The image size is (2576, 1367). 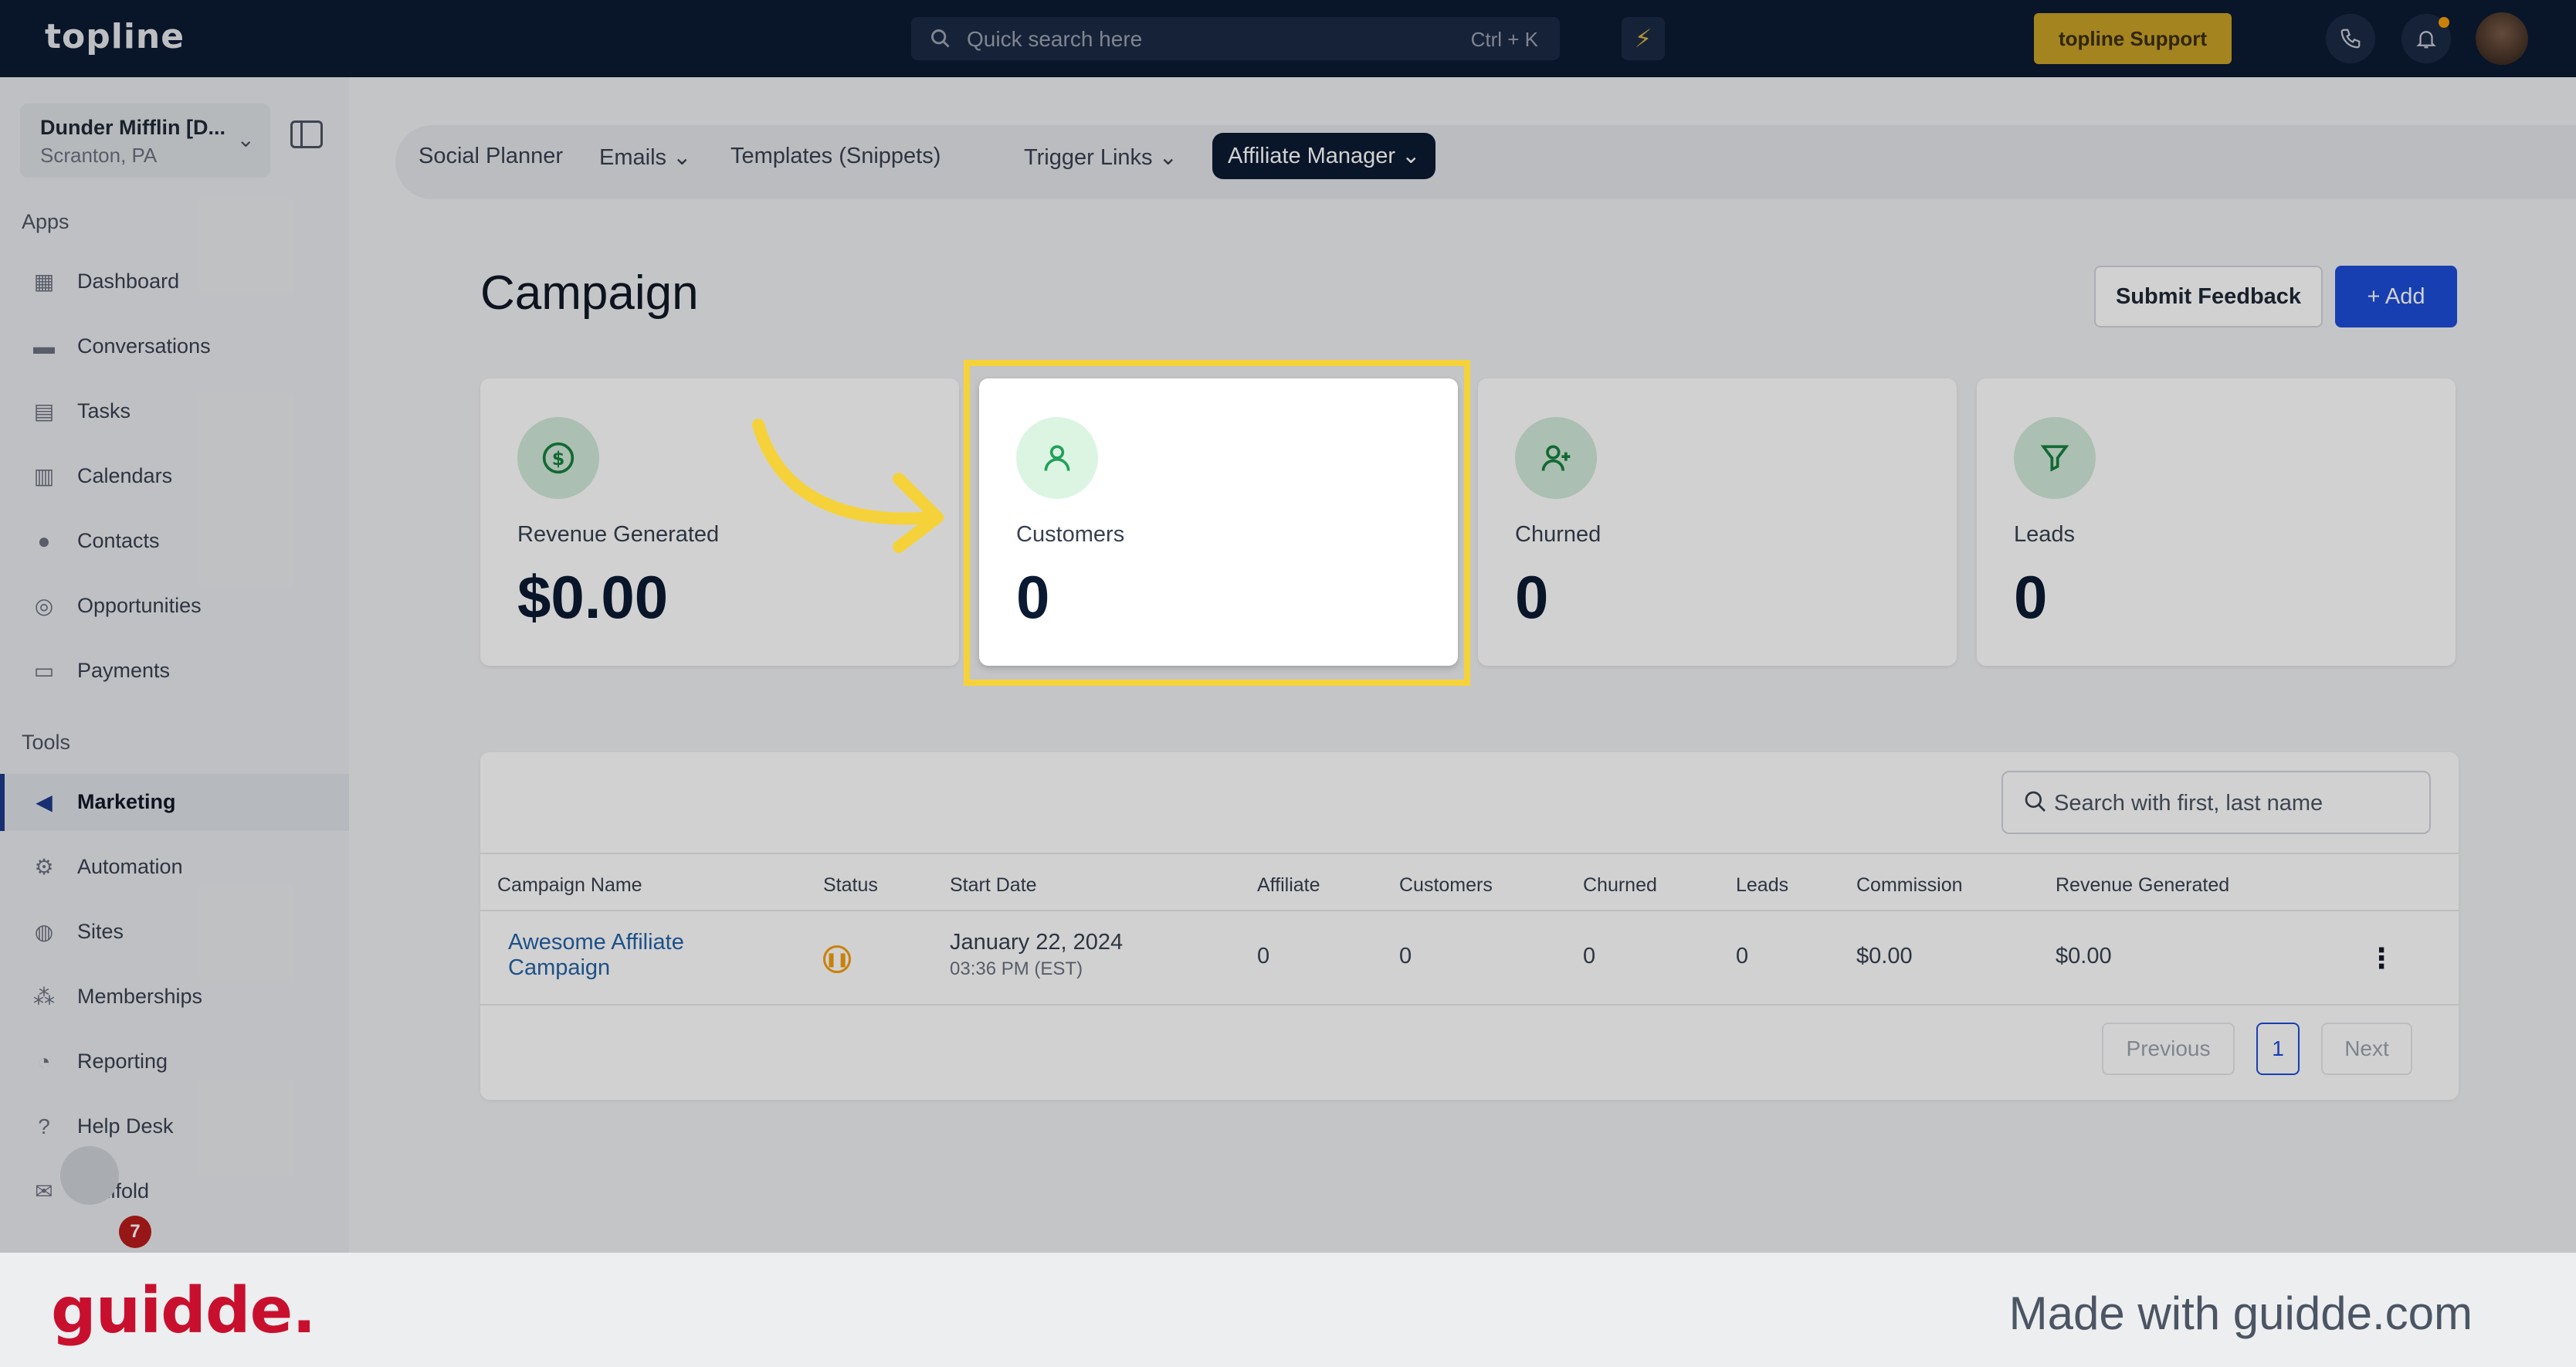 I want to click on tab-social-planner: Social Planner, so click(x=491, y=156).